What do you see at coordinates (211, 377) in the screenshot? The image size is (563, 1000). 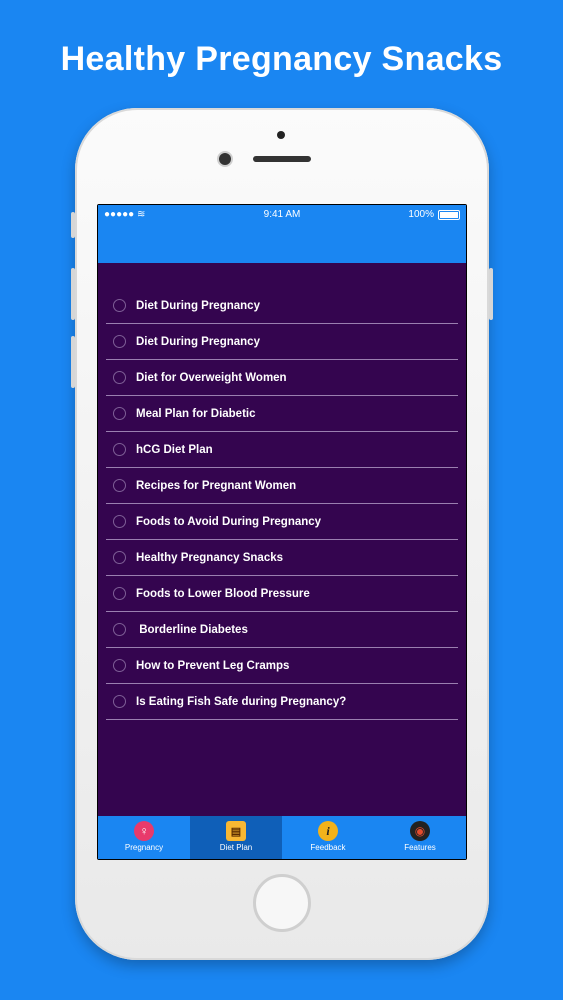 I see `list-item-label: Diet for Overweight Women` at bounding box center [211, 377].